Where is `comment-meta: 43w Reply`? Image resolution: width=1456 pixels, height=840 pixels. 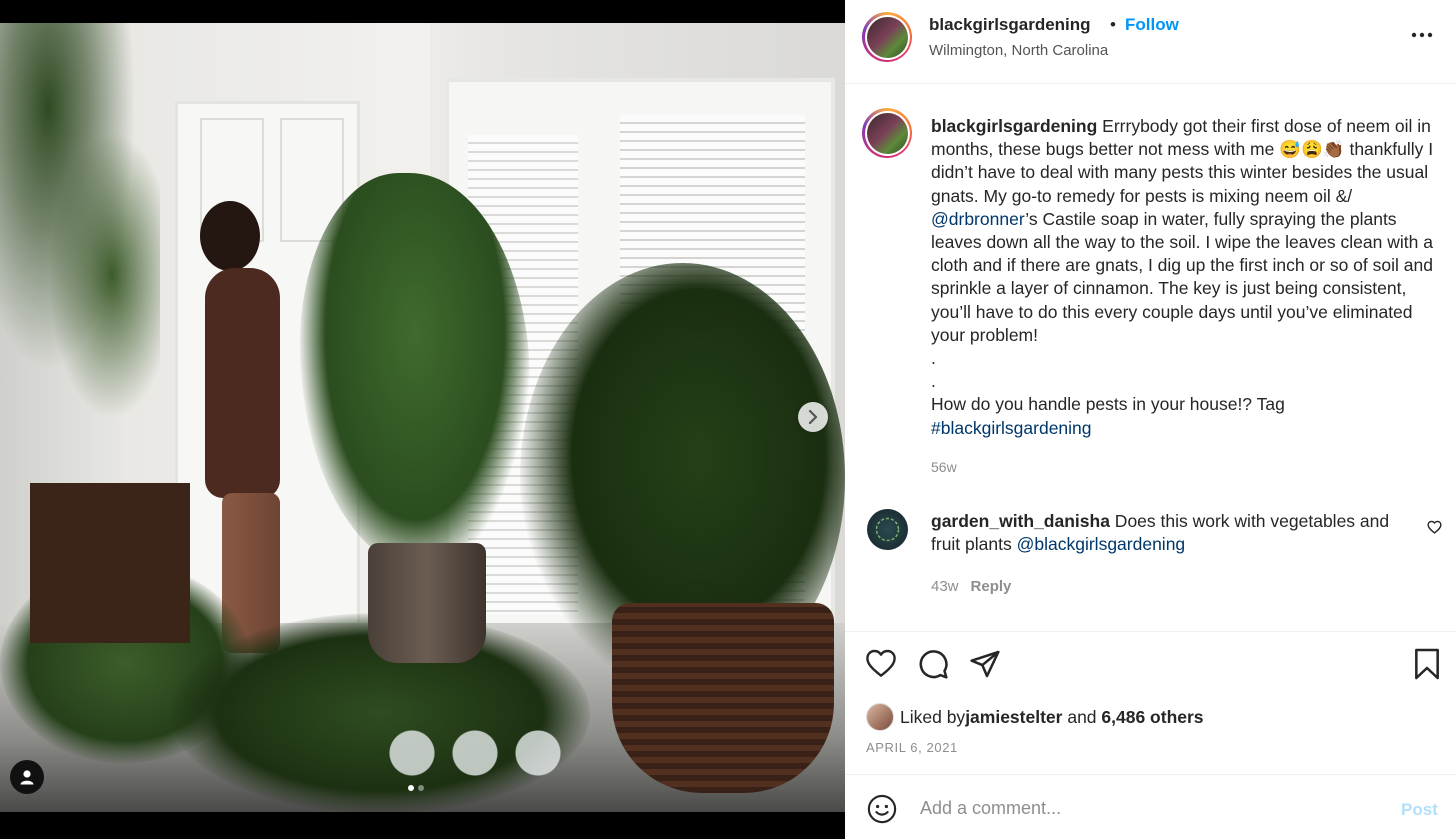
comment-meta: 43w Reply is located at coordinates (971, 586).